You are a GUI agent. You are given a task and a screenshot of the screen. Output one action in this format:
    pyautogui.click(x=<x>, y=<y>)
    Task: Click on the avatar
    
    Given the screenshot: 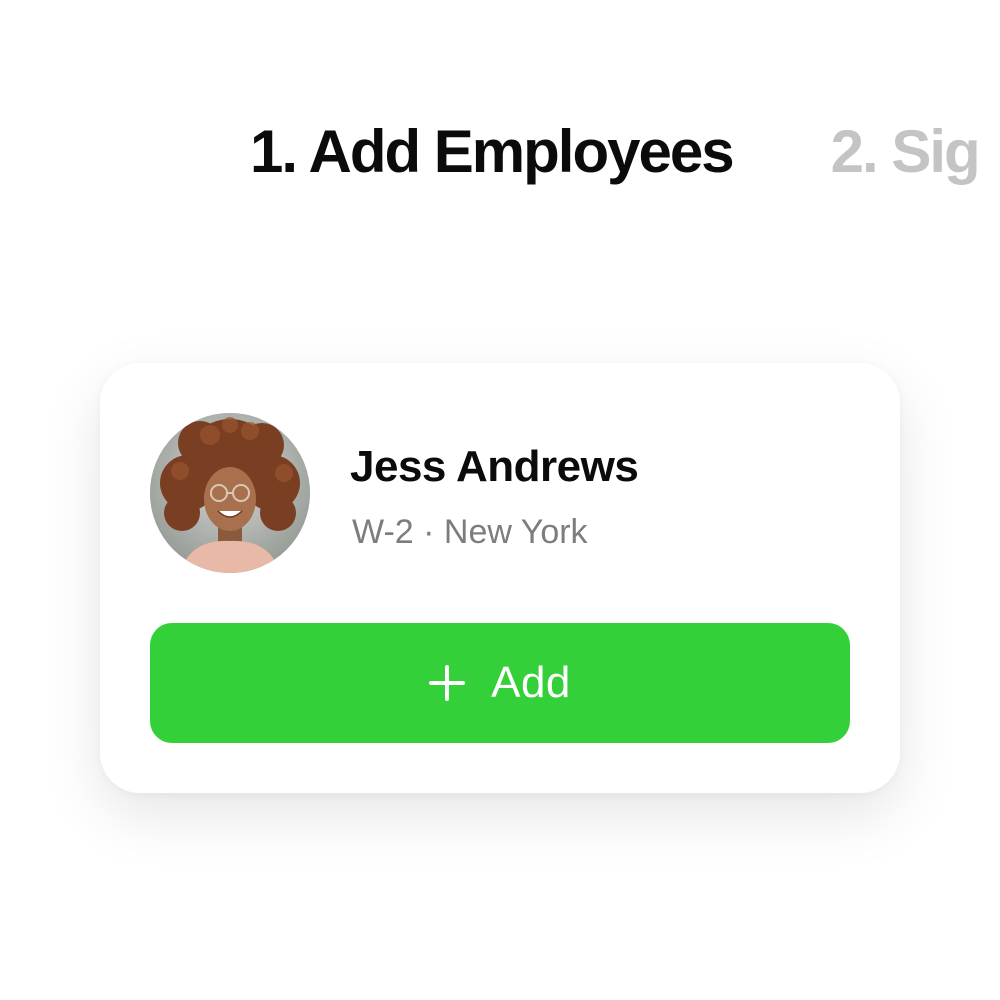 What is the action you would take?
    pyautogui.click(x=230, y=493)
    